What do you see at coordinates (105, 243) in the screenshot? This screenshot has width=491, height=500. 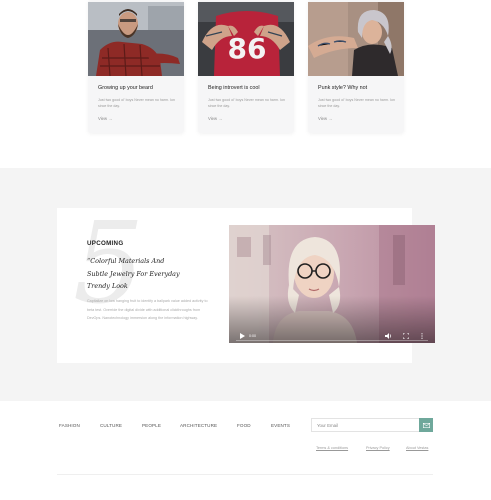 I see `upcoming-heading: UPCOMING` at bounding box center [105, 243].